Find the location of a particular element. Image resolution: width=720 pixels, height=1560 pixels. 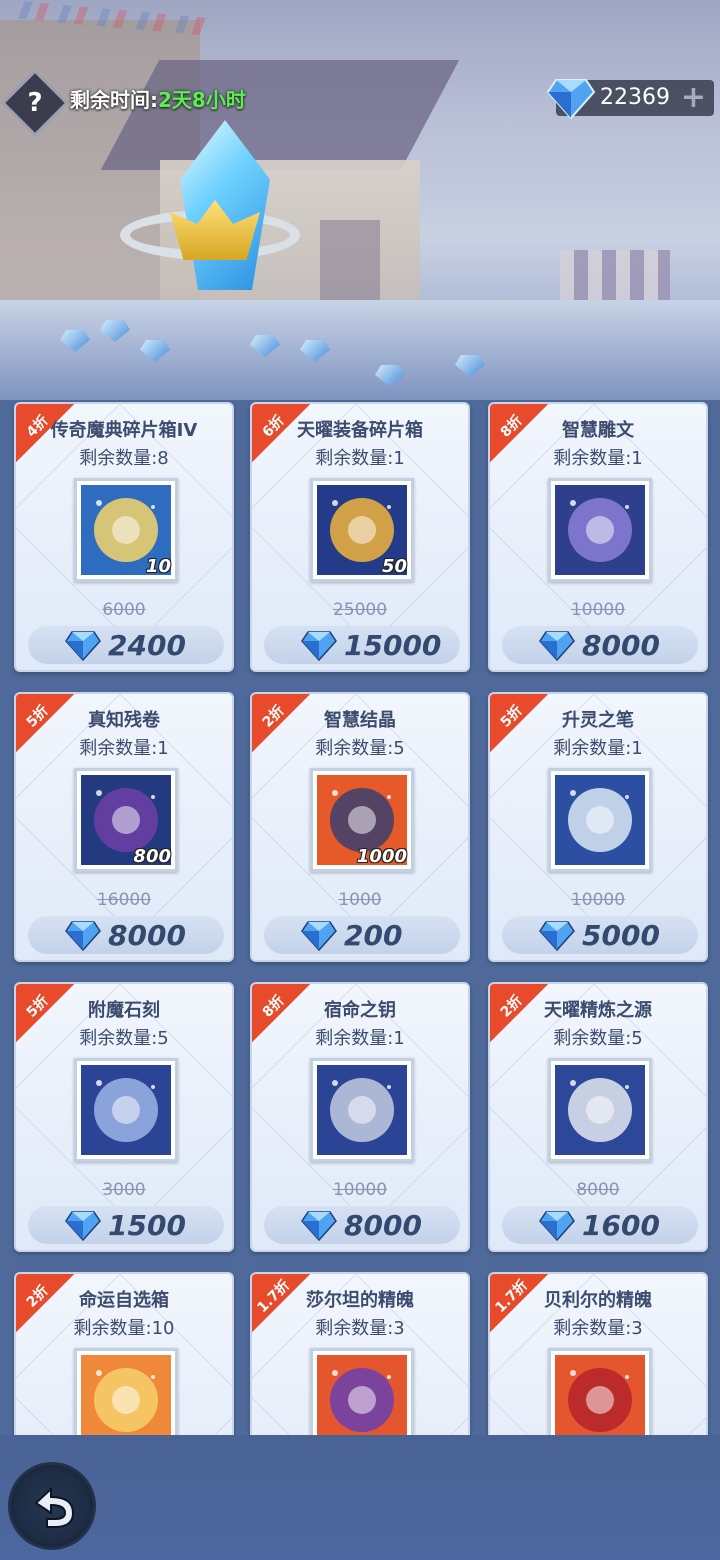

diamond-balance: 22369 + is located at coordinates (630, 99).